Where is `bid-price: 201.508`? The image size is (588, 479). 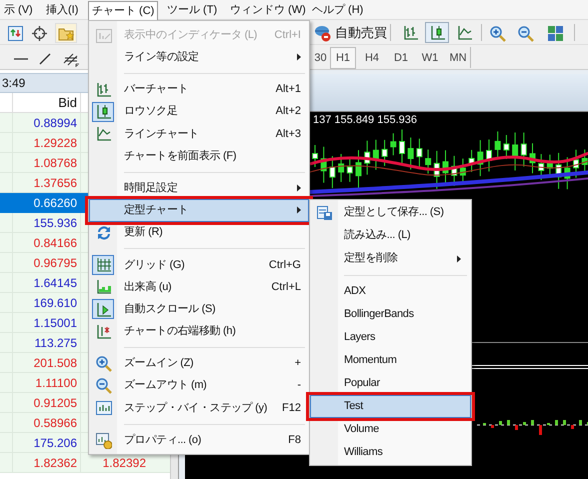 bid-price: 201.508 is located at coordinates (55, 363).